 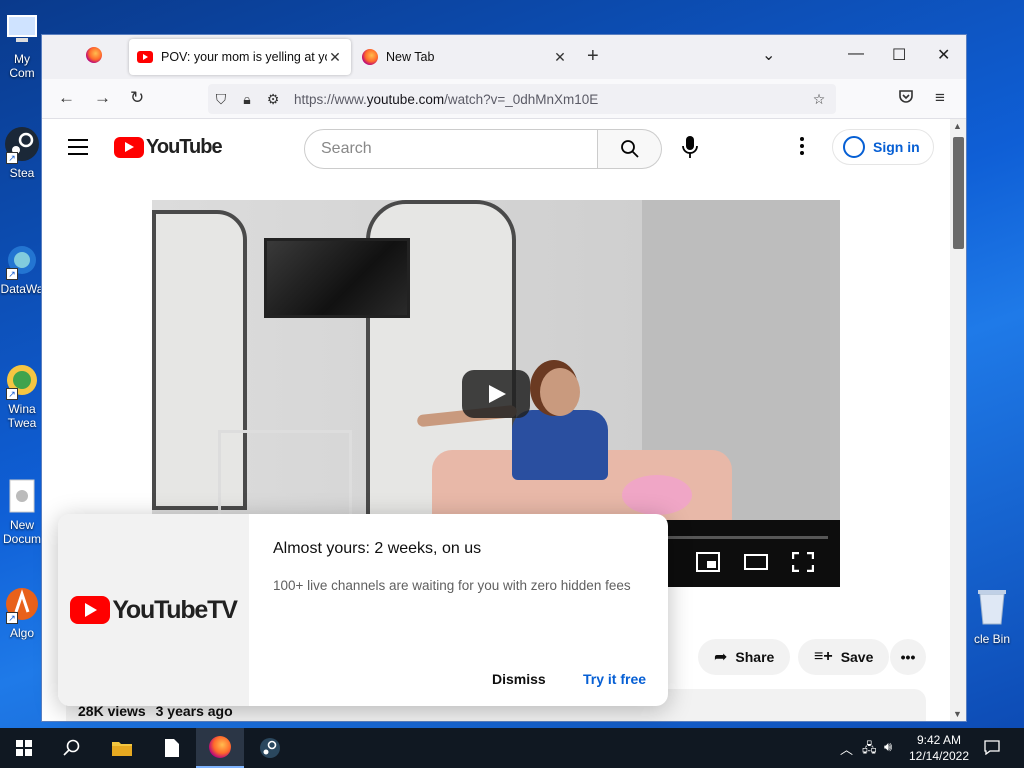 What do you see at coordinates (244, 57) in the screenshot?
I see `tab-title: POV: your mom is yelling at you` at bounding box center [244, 57].